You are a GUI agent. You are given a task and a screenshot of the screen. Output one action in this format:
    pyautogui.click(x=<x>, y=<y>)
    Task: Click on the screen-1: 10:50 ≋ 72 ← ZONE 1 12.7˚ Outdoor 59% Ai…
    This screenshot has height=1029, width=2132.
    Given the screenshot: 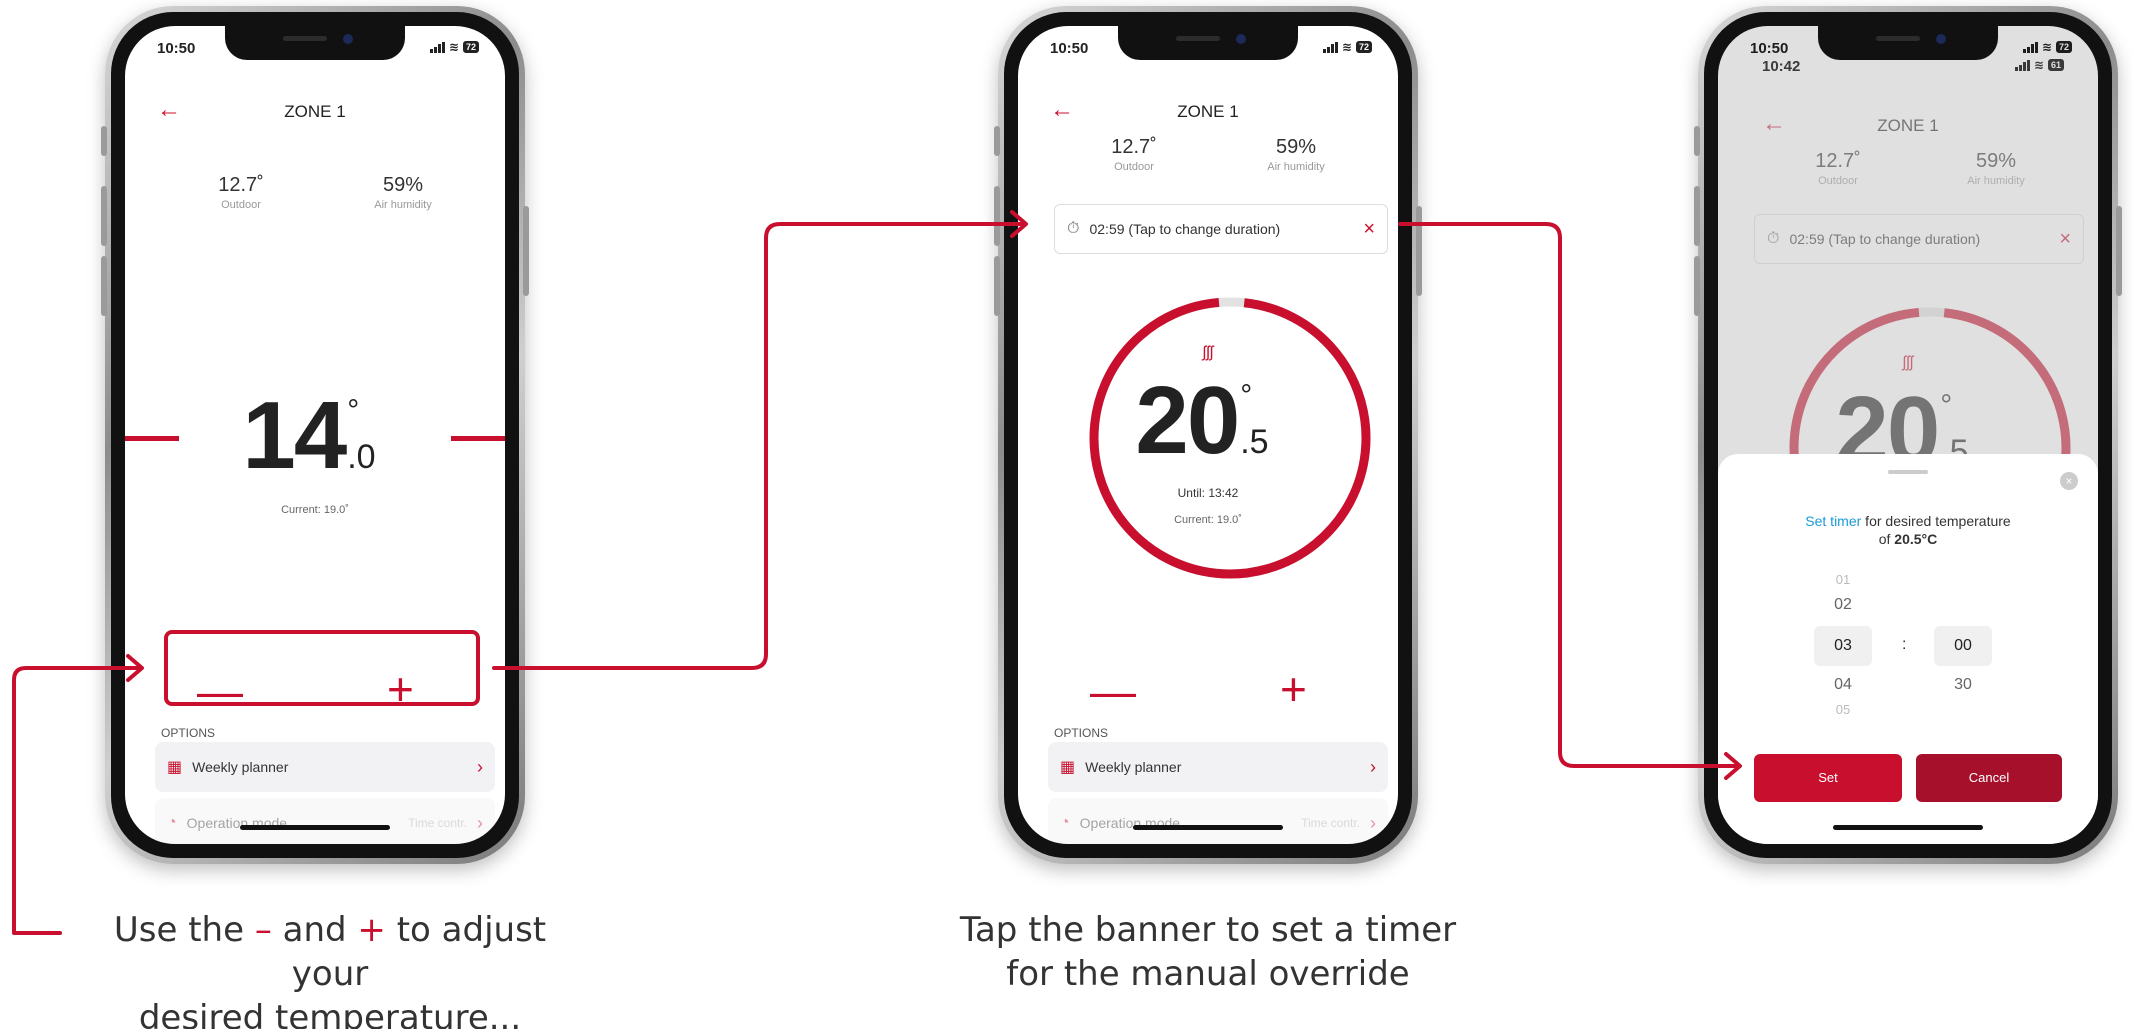 What is the action you would take?
    pyautogui.click(x=315, y=435)
    